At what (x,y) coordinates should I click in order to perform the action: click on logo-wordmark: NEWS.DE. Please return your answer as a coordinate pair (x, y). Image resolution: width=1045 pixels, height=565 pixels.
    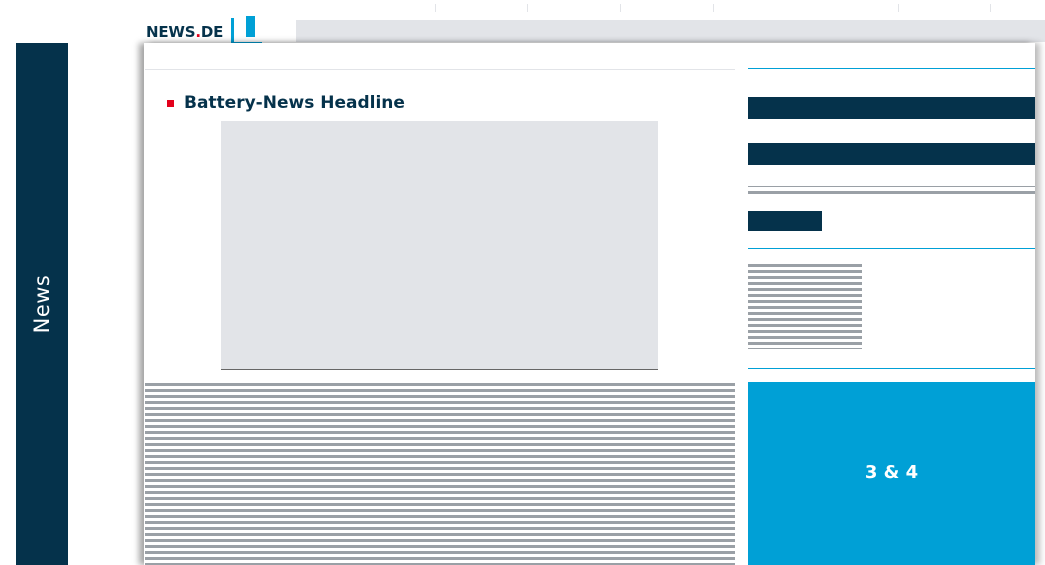
    Looking at the image, I should click on (185, 32).